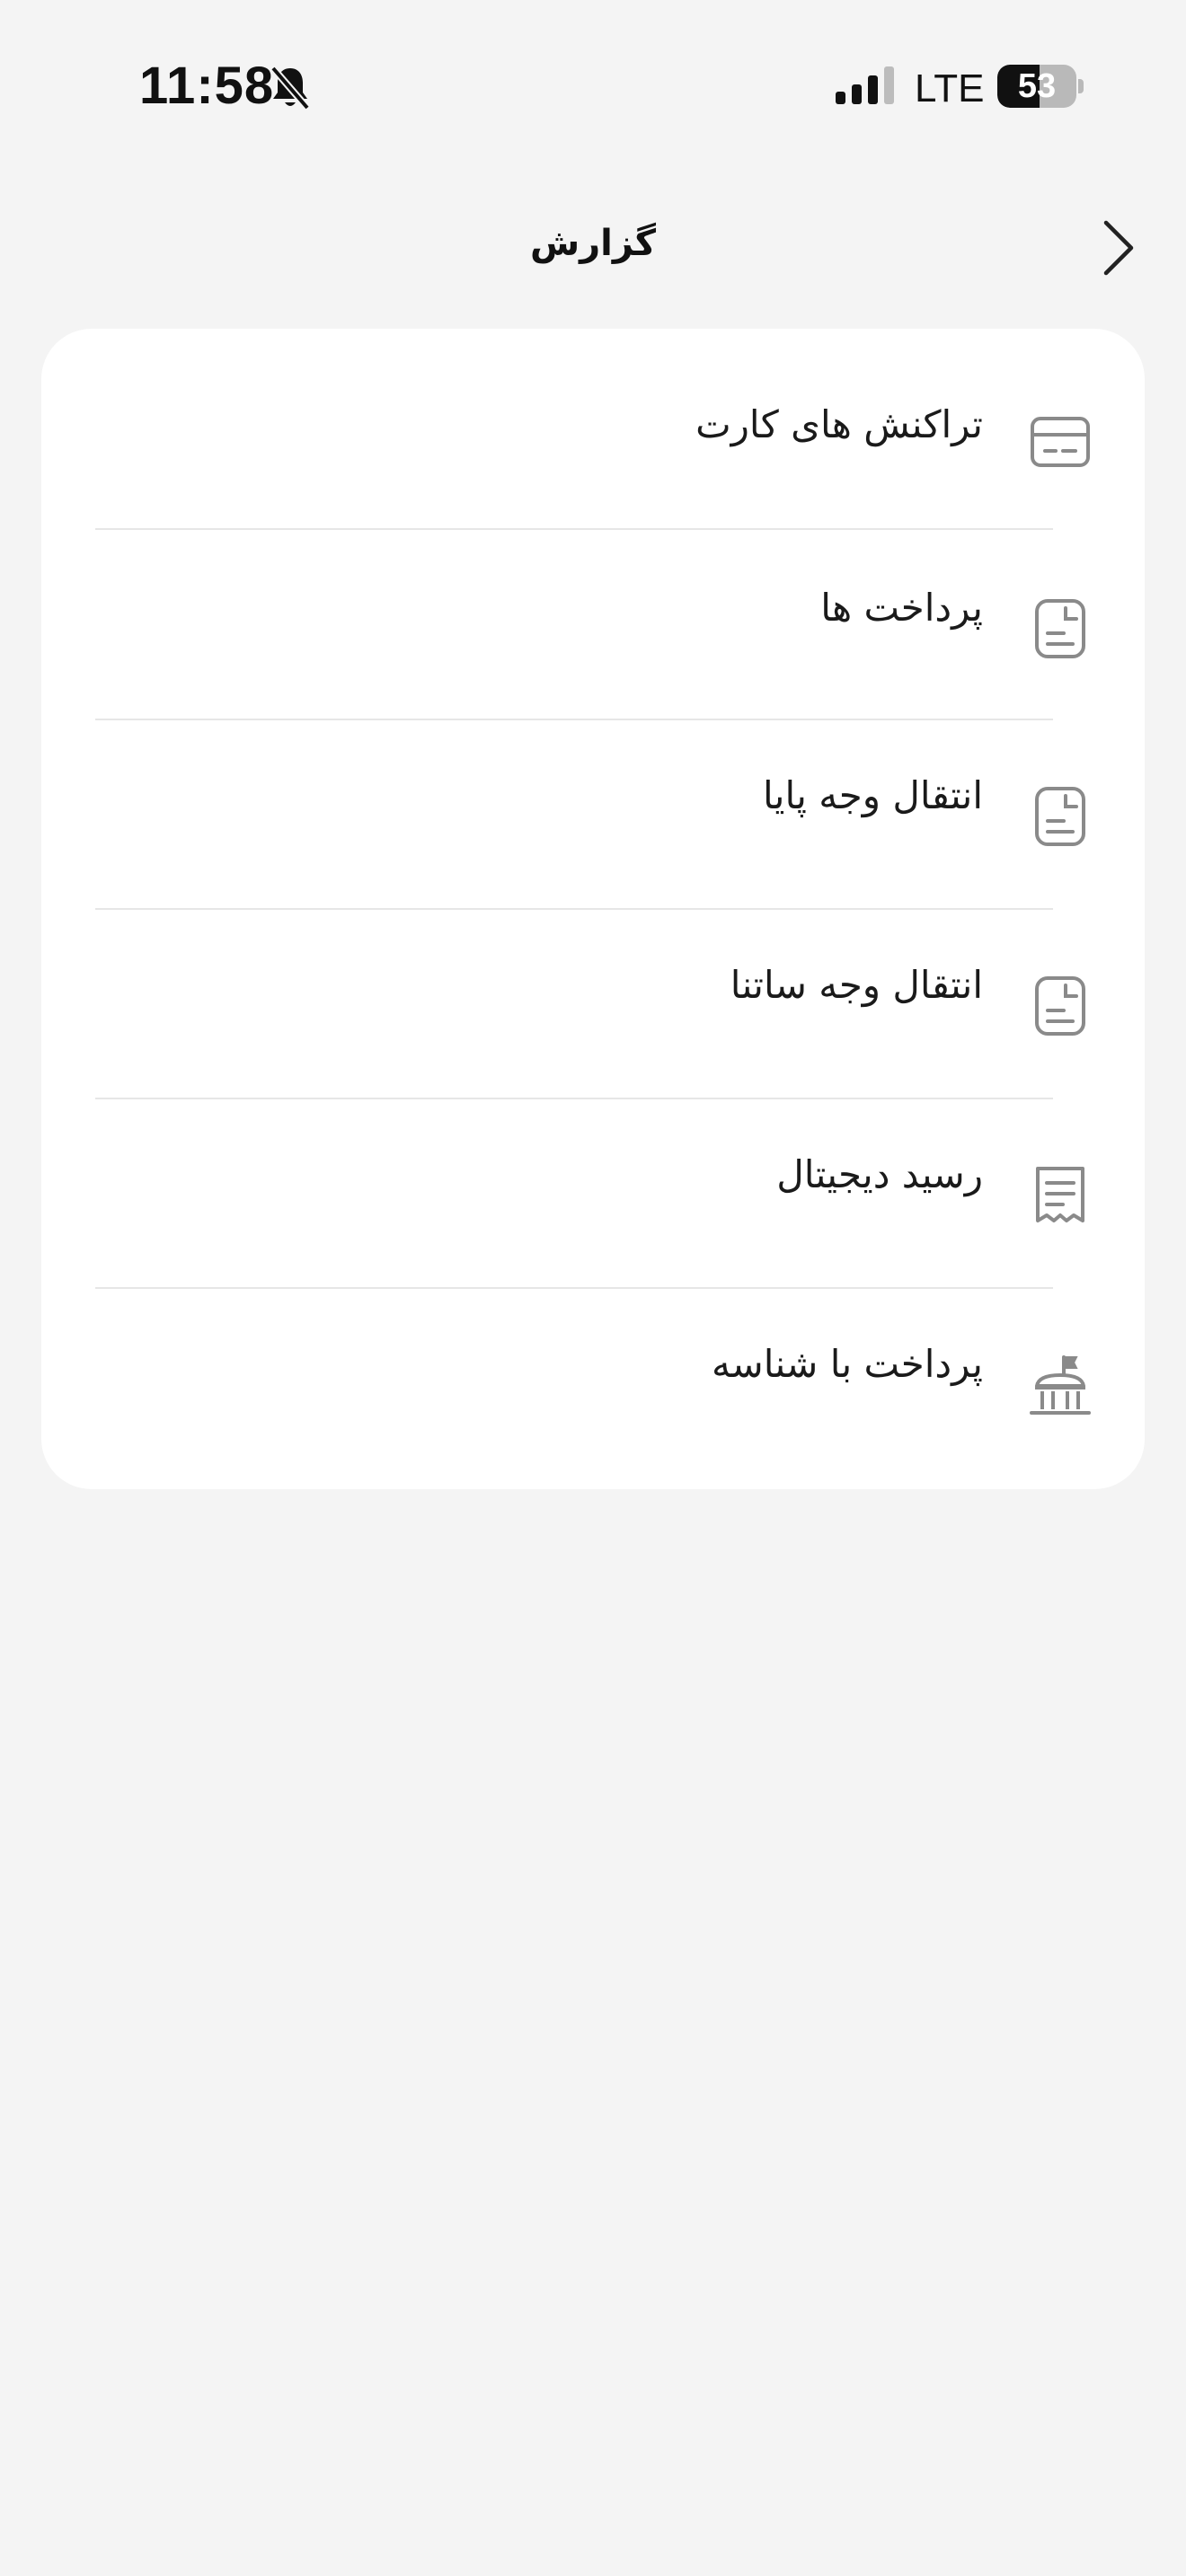 The width and height of the screenshot is (1186, 2576). I want to click on bank-icon, so click(1060, 1387).